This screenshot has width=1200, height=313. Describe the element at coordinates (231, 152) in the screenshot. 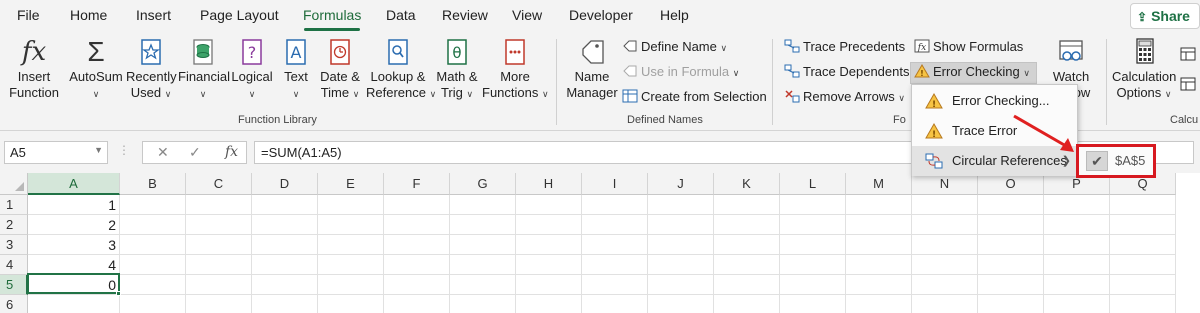

I see `insert-function-icon: fx` at that location.